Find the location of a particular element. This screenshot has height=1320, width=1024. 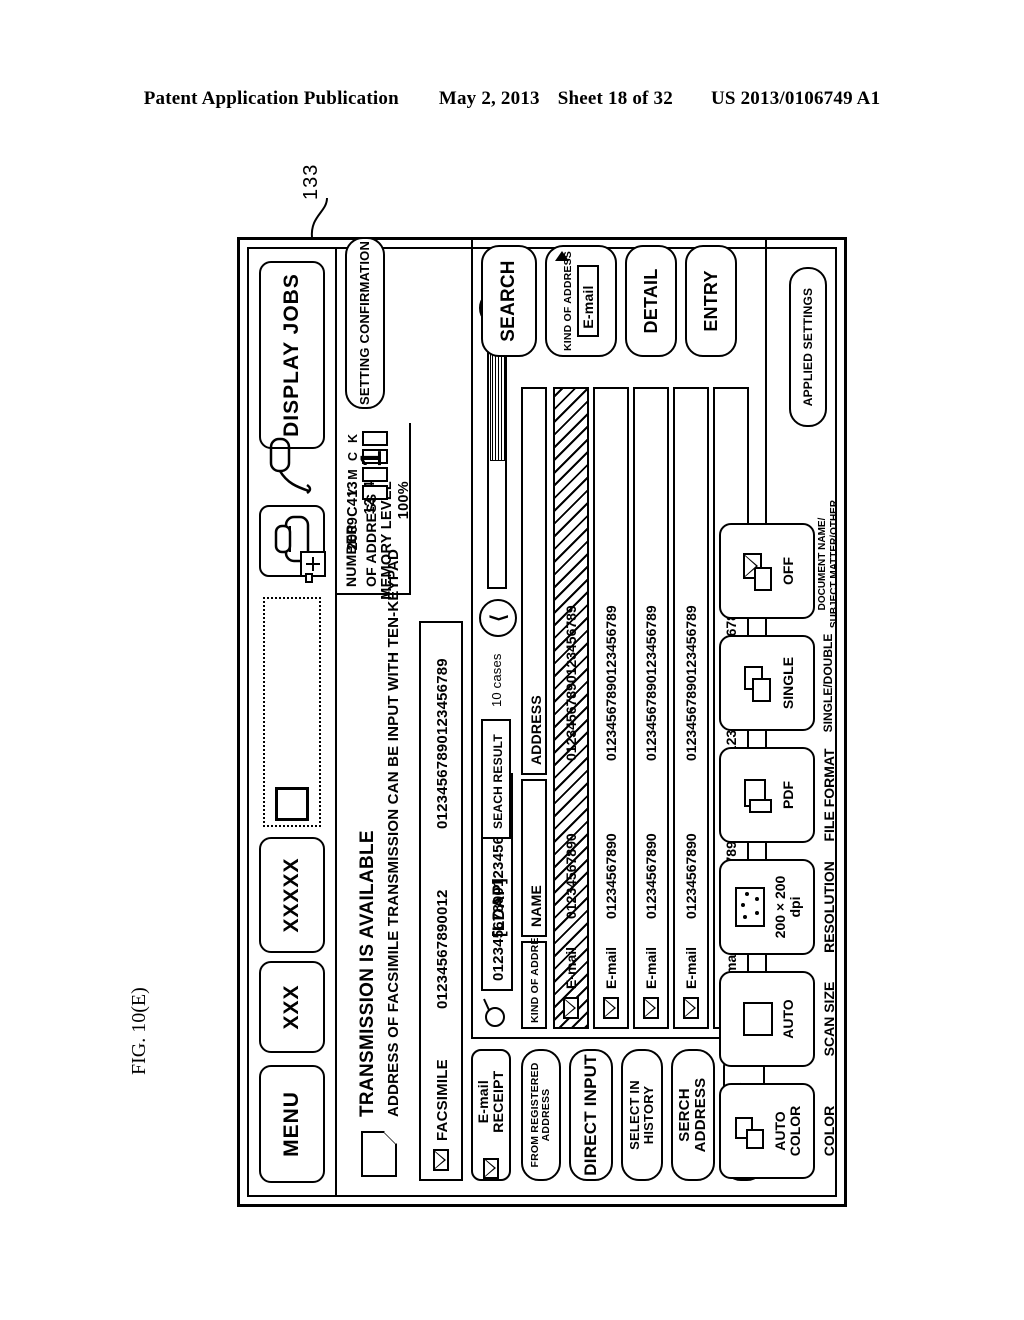

setting-caption-document-name: DOCUMENT NAME/SUBJECT MATTER/OTHER is located at coordinates (828, 564).